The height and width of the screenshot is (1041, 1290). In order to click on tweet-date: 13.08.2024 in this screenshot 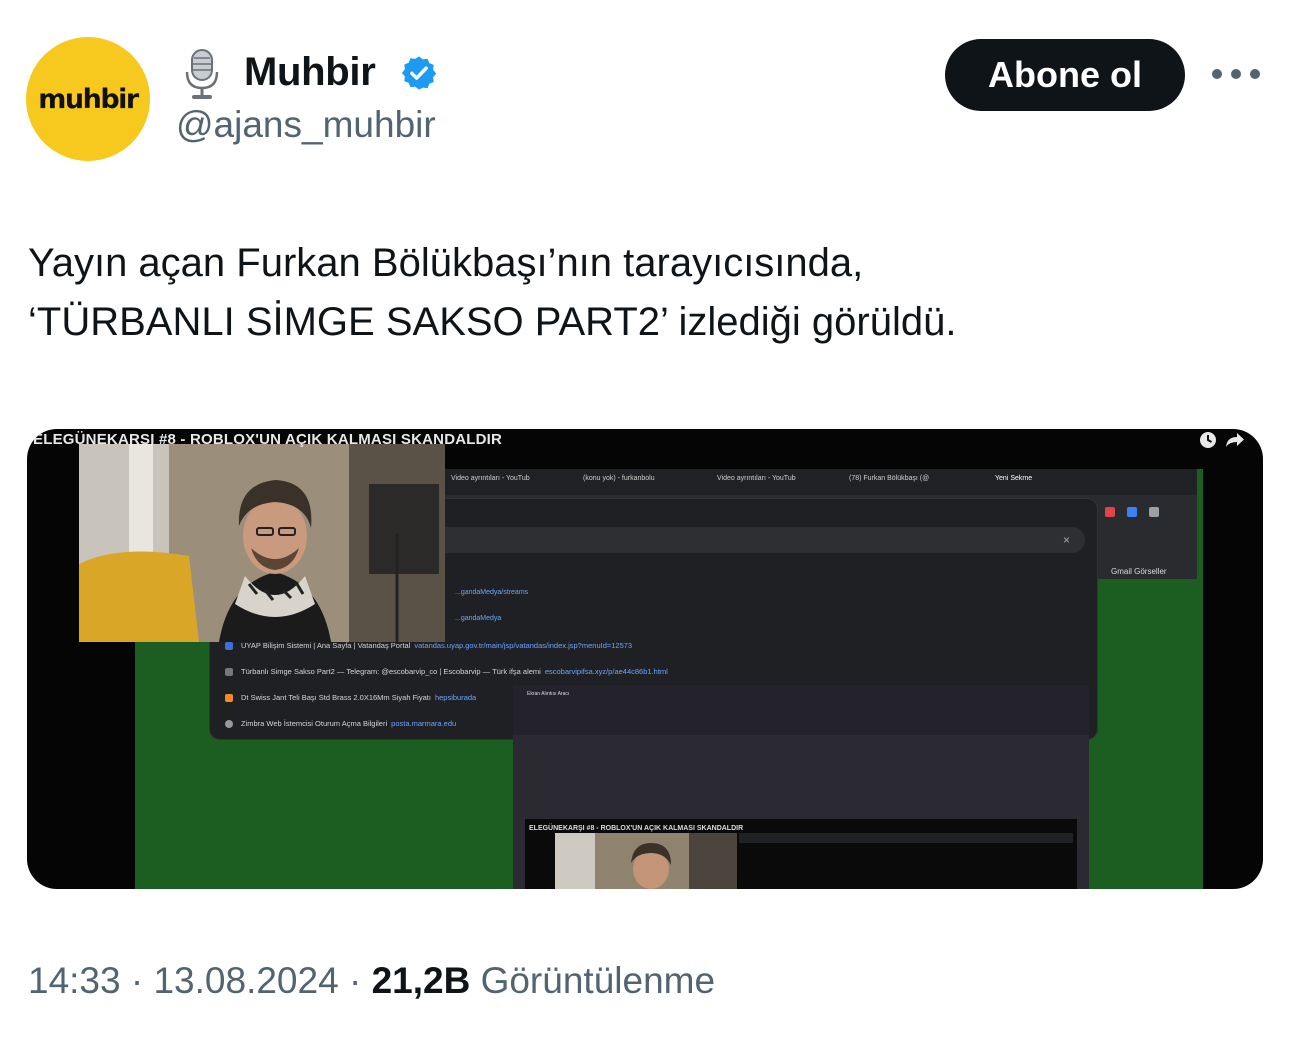, I will do `click(245, 980)`.